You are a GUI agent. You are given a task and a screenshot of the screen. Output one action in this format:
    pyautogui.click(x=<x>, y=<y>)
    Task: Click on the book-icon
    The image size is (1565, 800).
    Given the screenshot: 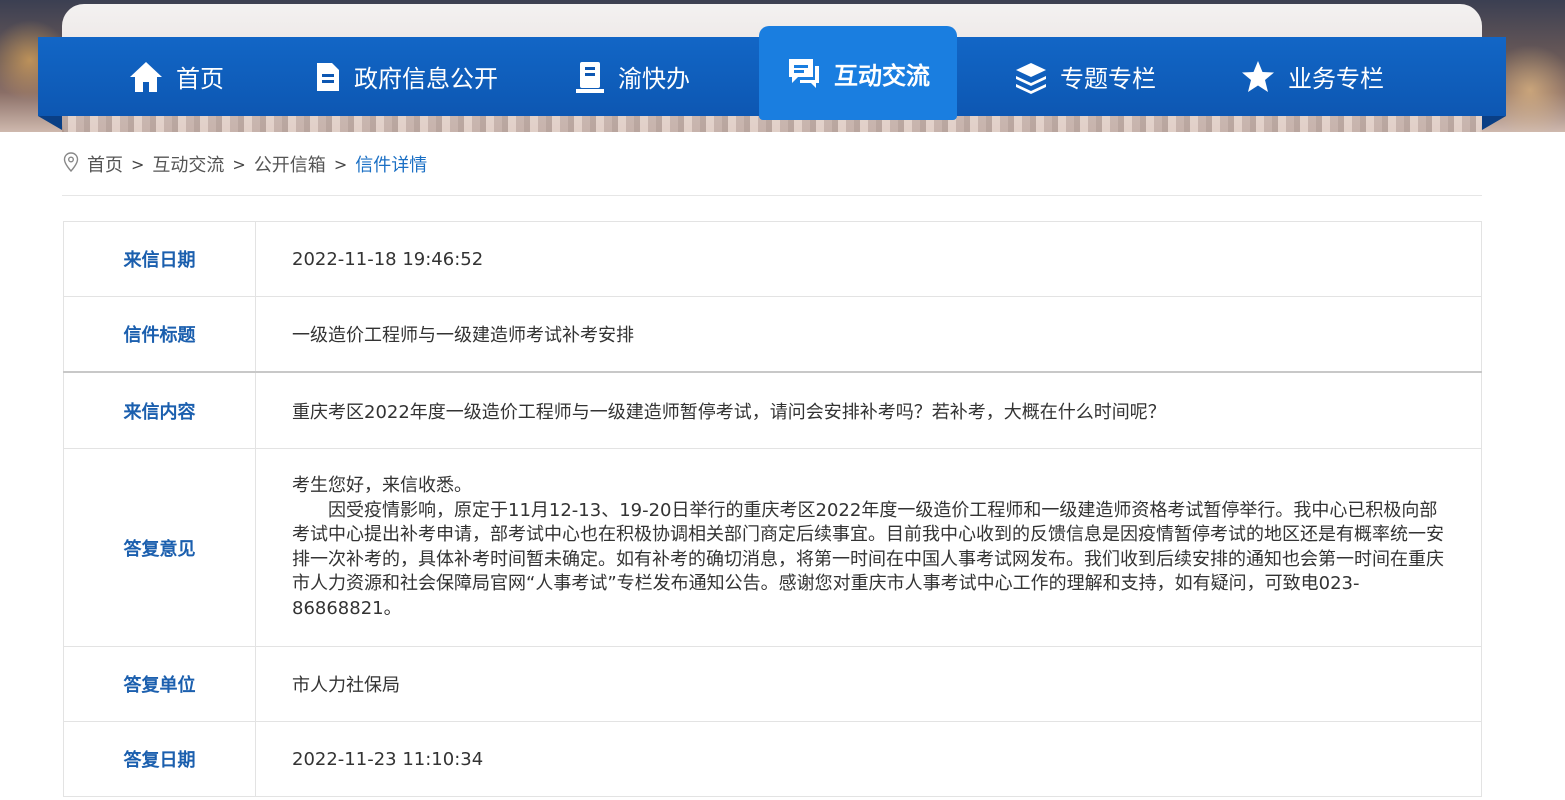 What is the action you would take?
    pyautogui.click(x=590, y=77)
    